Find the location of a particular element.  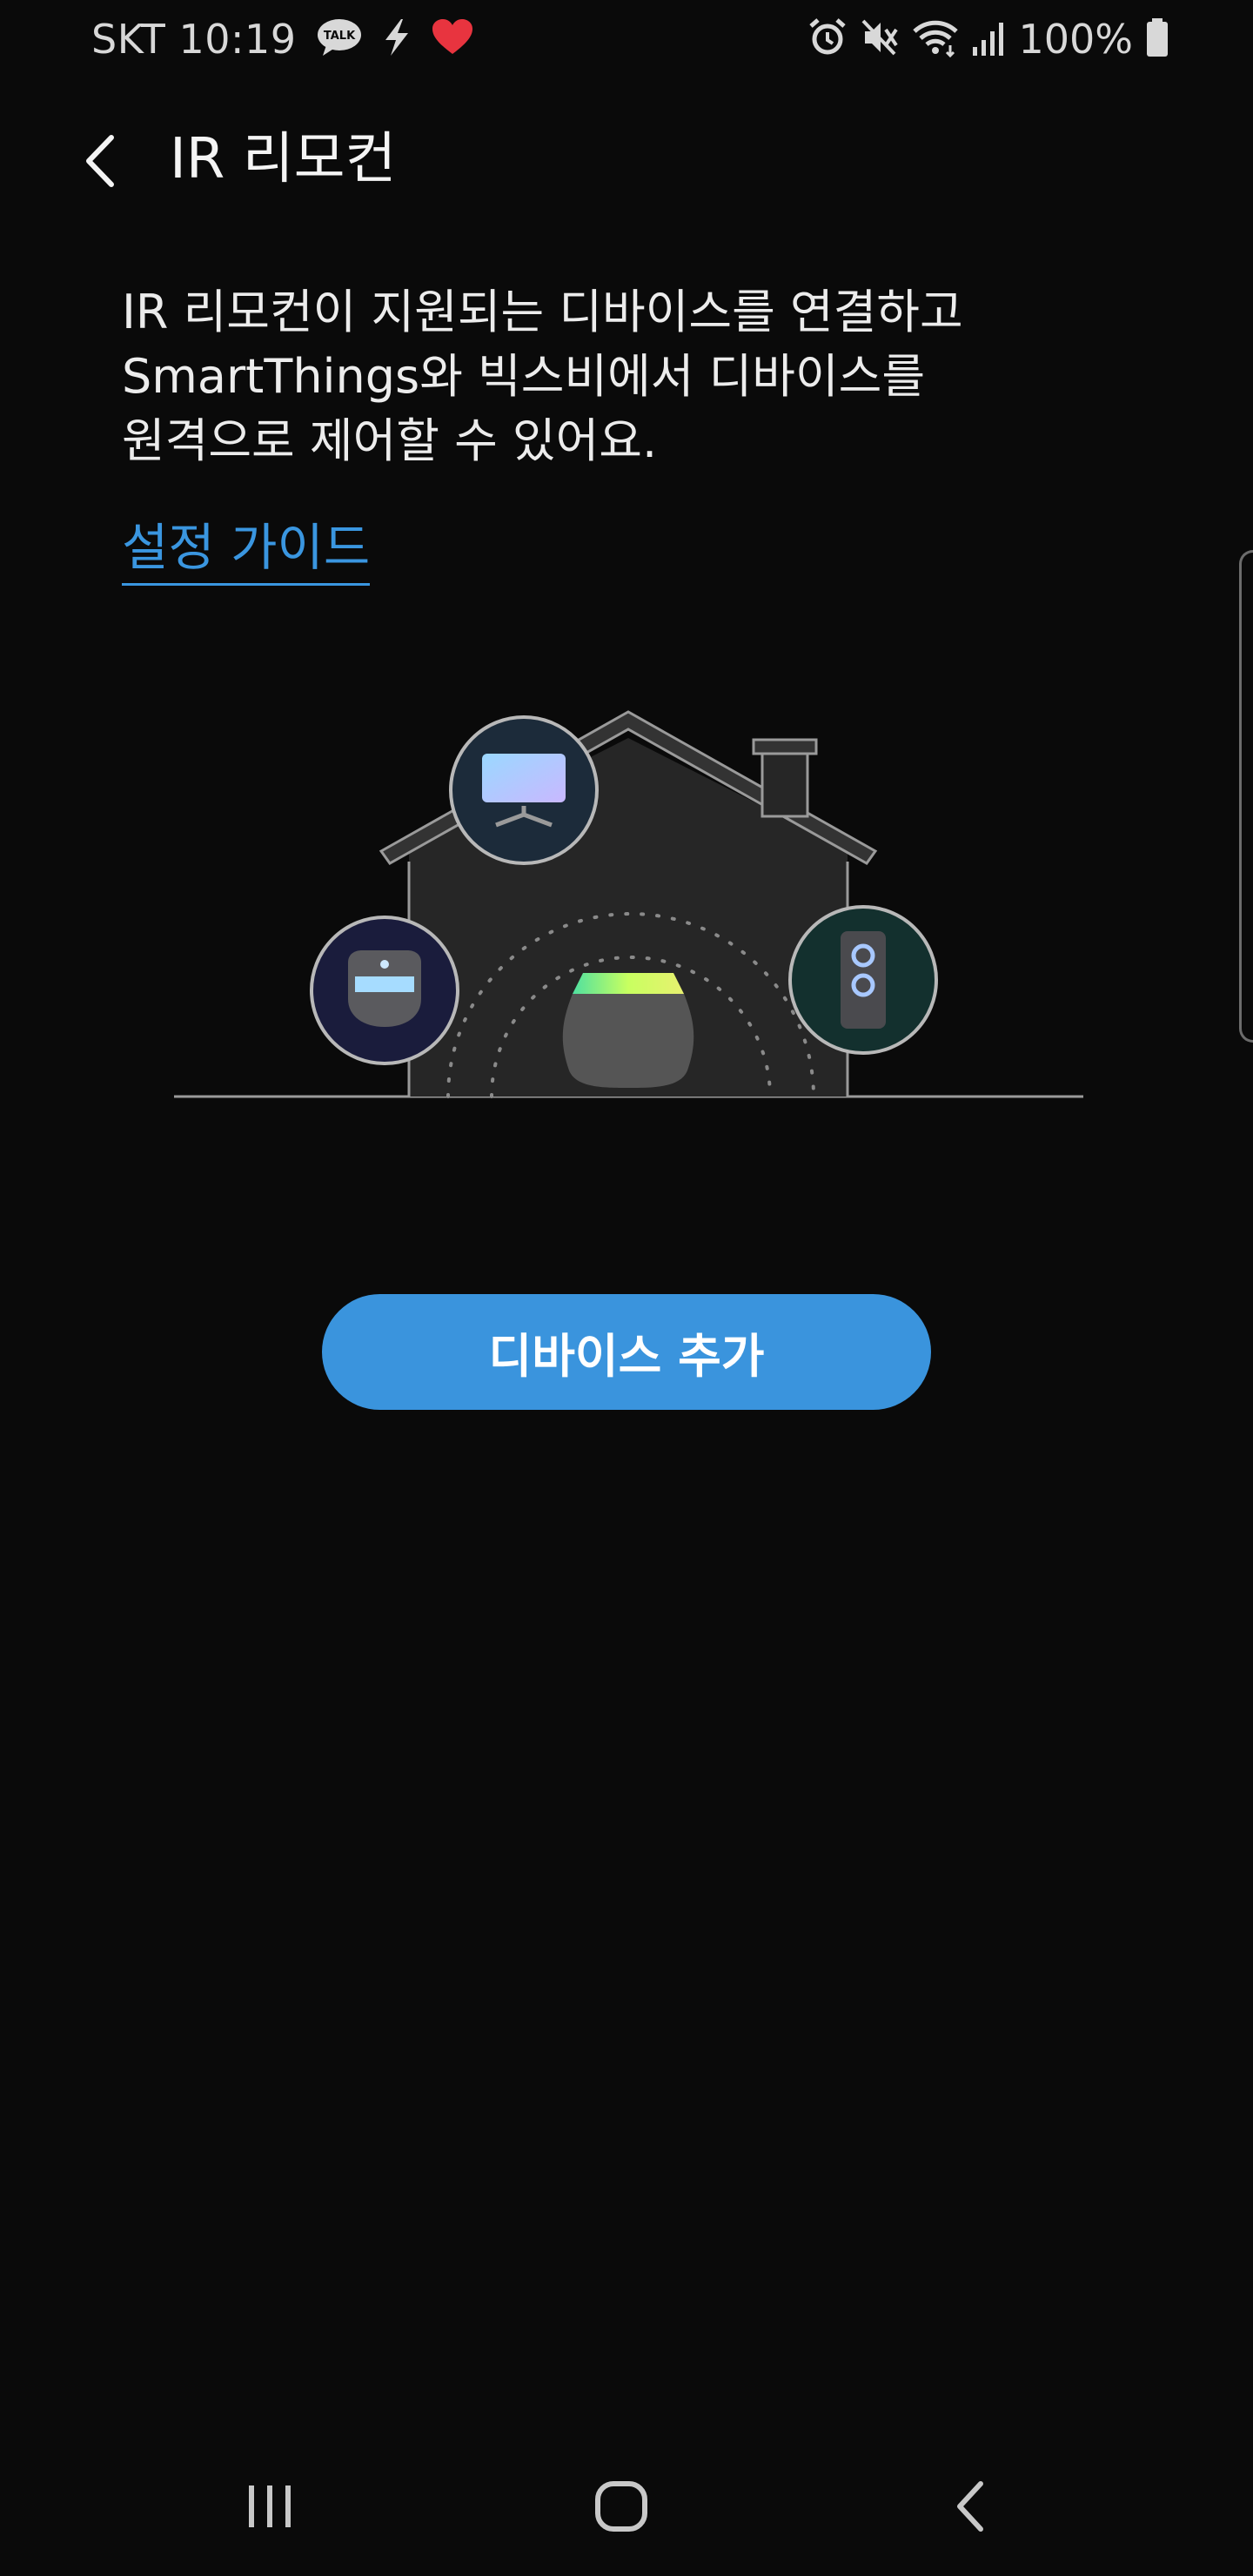

air-conditioner-icon is located at coordinates (384, 990).